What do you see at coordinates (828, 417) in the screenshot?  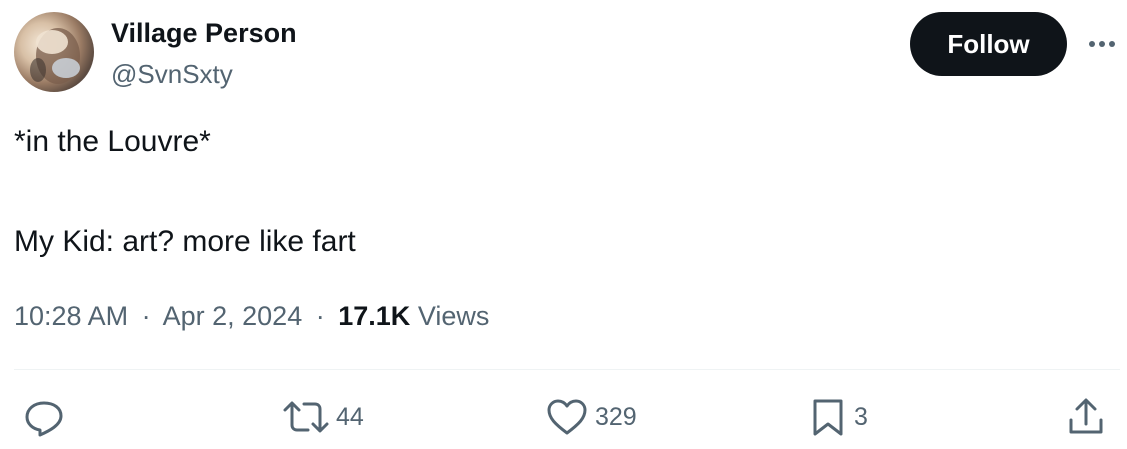 I see `bookmark-icon` at bounding box center [828, 417].